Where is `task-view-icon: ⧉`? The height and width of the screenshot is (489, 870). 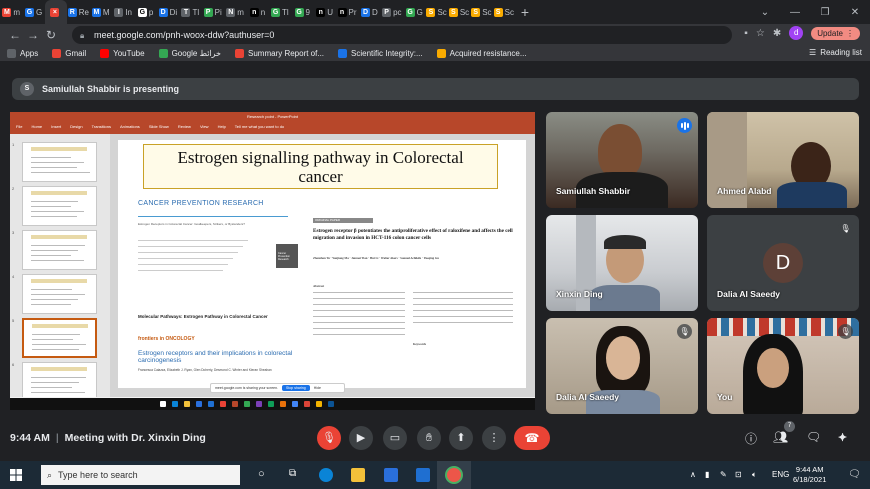
task-view-icon: ⧉ is located at coordinates (292, 473).